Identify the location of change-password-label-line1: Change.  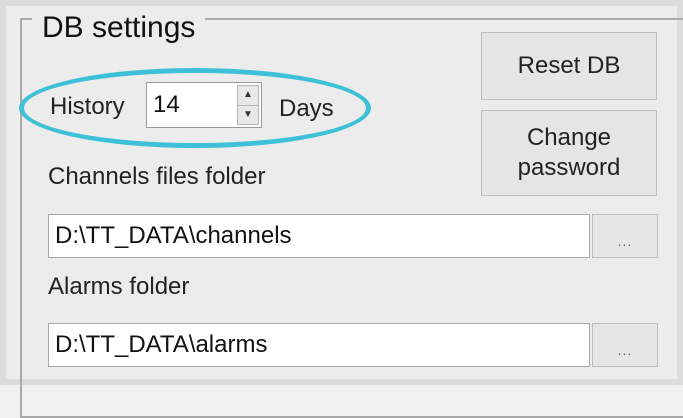
(569, 137).